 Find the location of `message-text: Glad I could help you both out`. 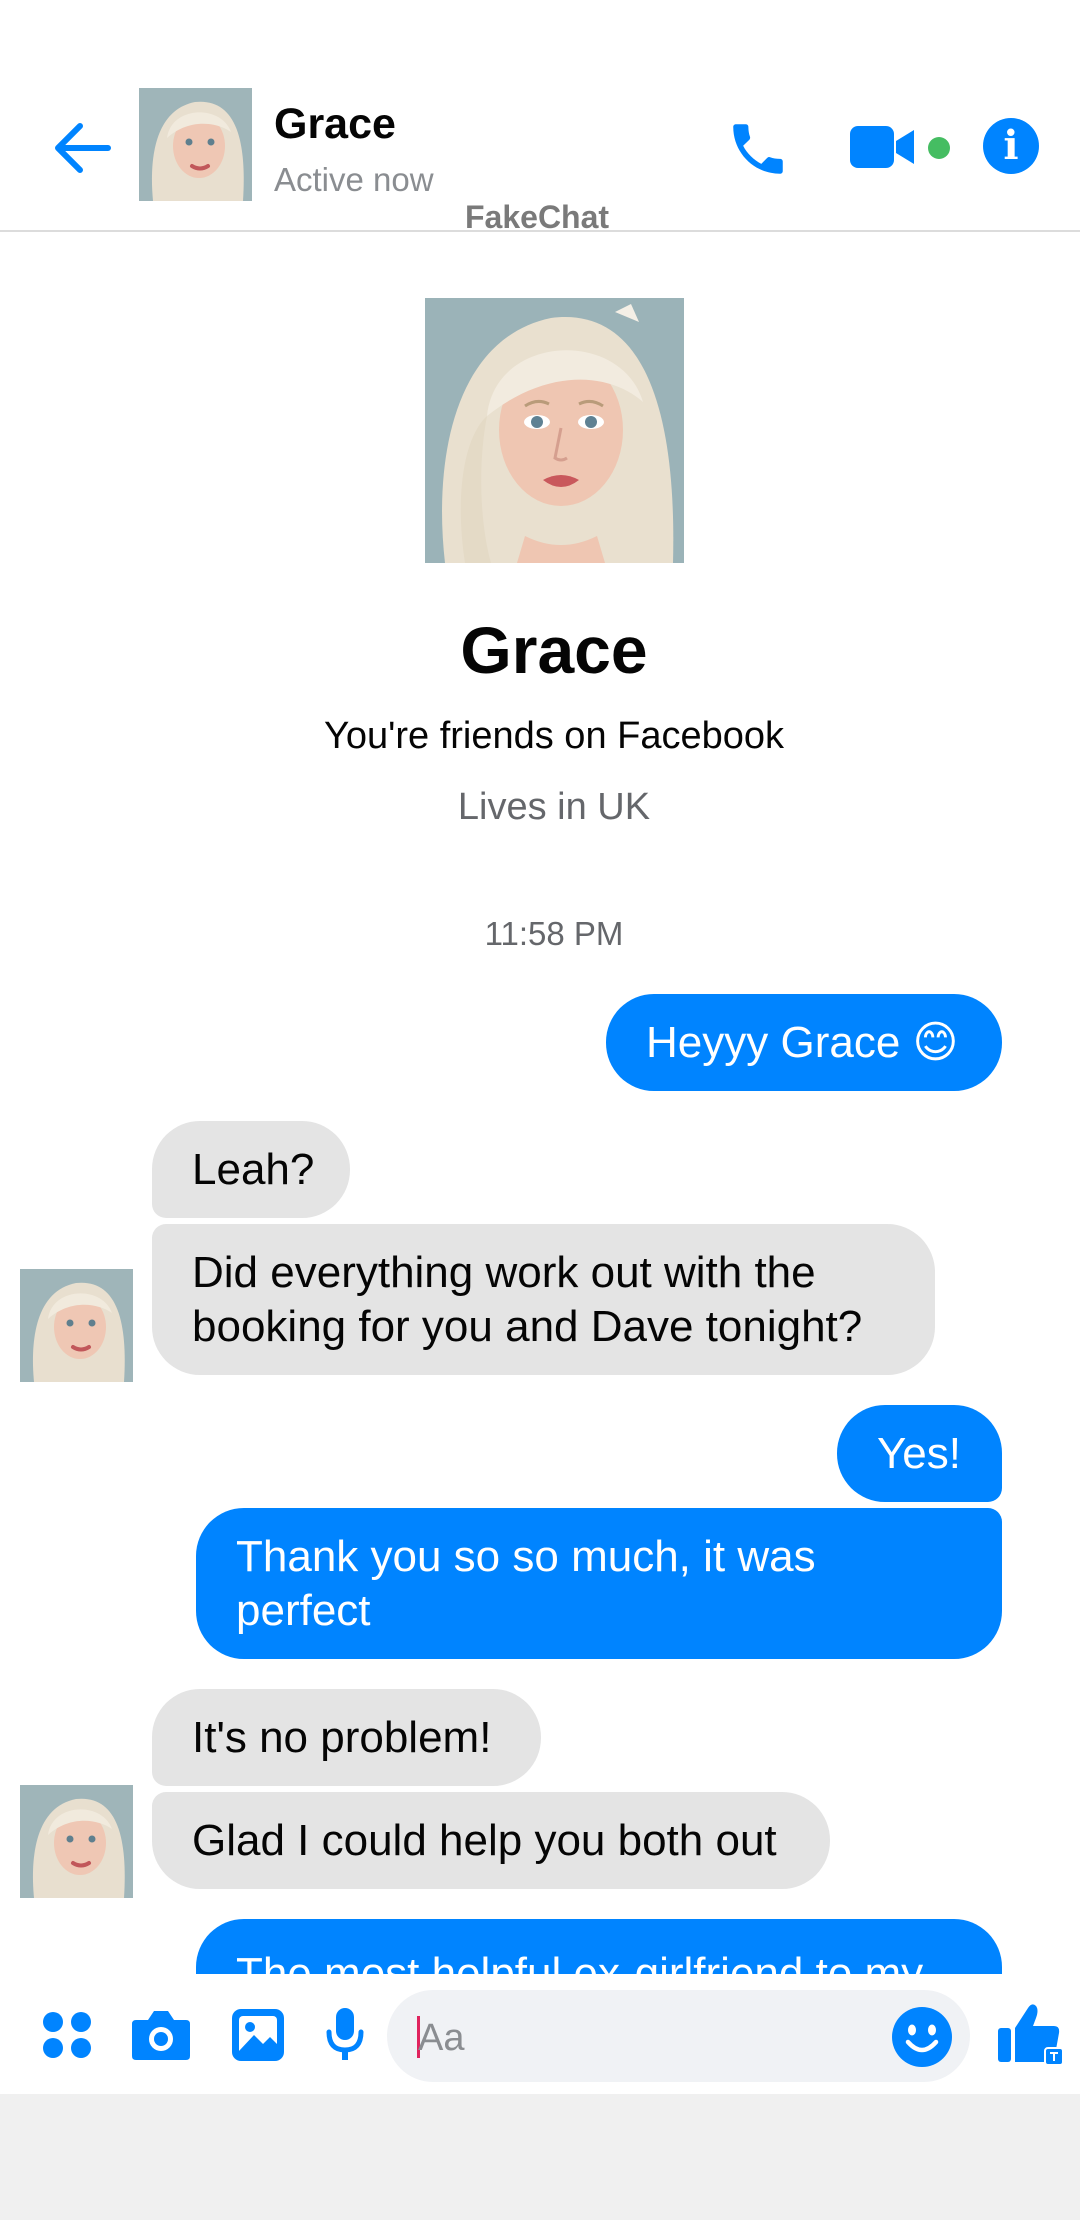

message-text: Glad I could help you both out is located at coordinates (484, 1840).